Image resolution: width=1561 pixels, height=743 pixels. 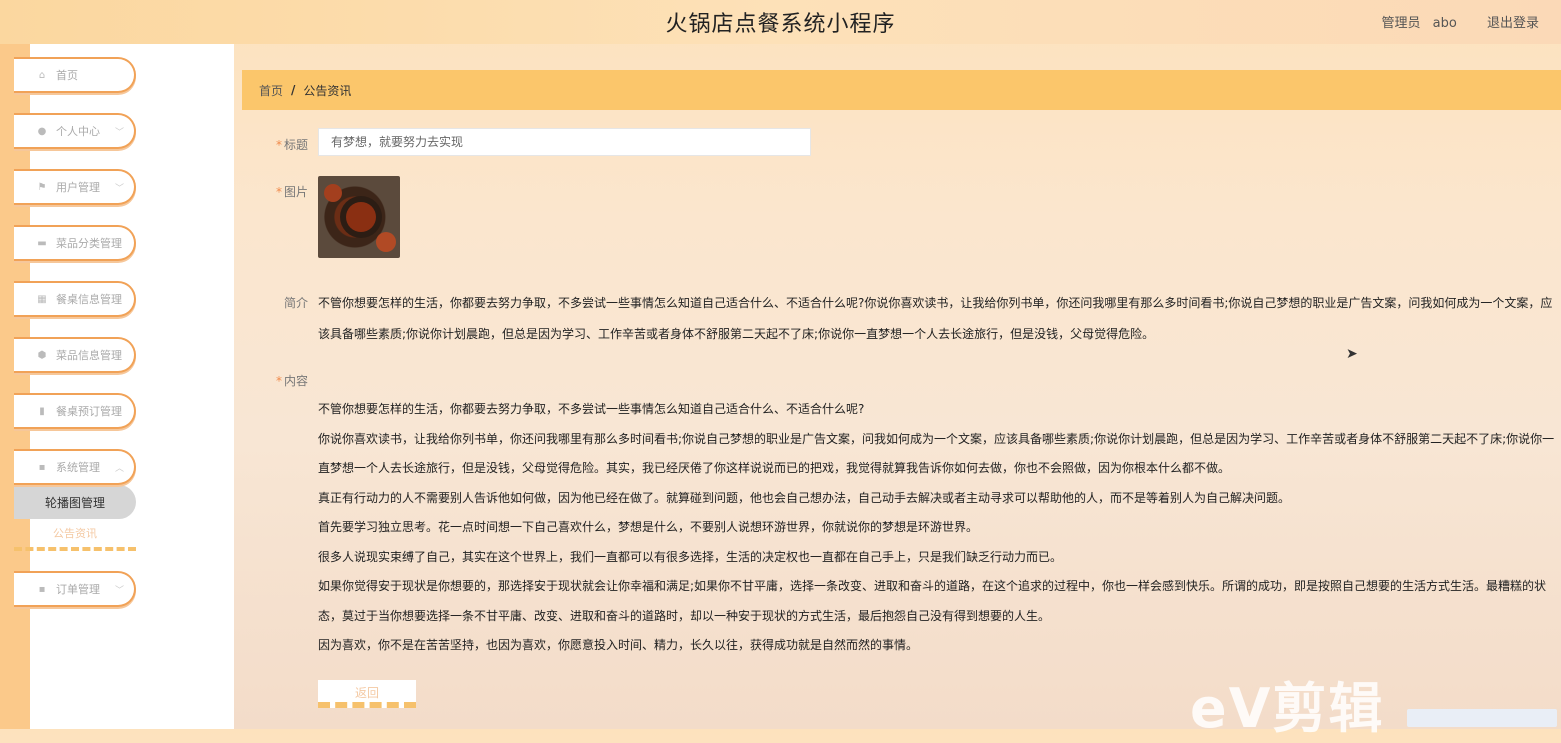 What do you see at coordinates (78, 589) in the screenshot?
I see `sidebar-item-label: 订单管理` at bounding box center [78, 589].